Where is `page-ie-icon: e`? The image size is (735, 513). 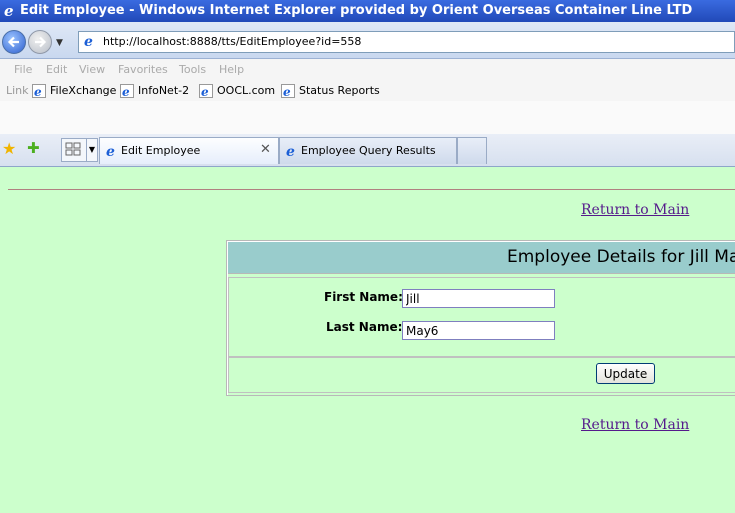 page-ie-icon: e is located at coordinates (88, 41).